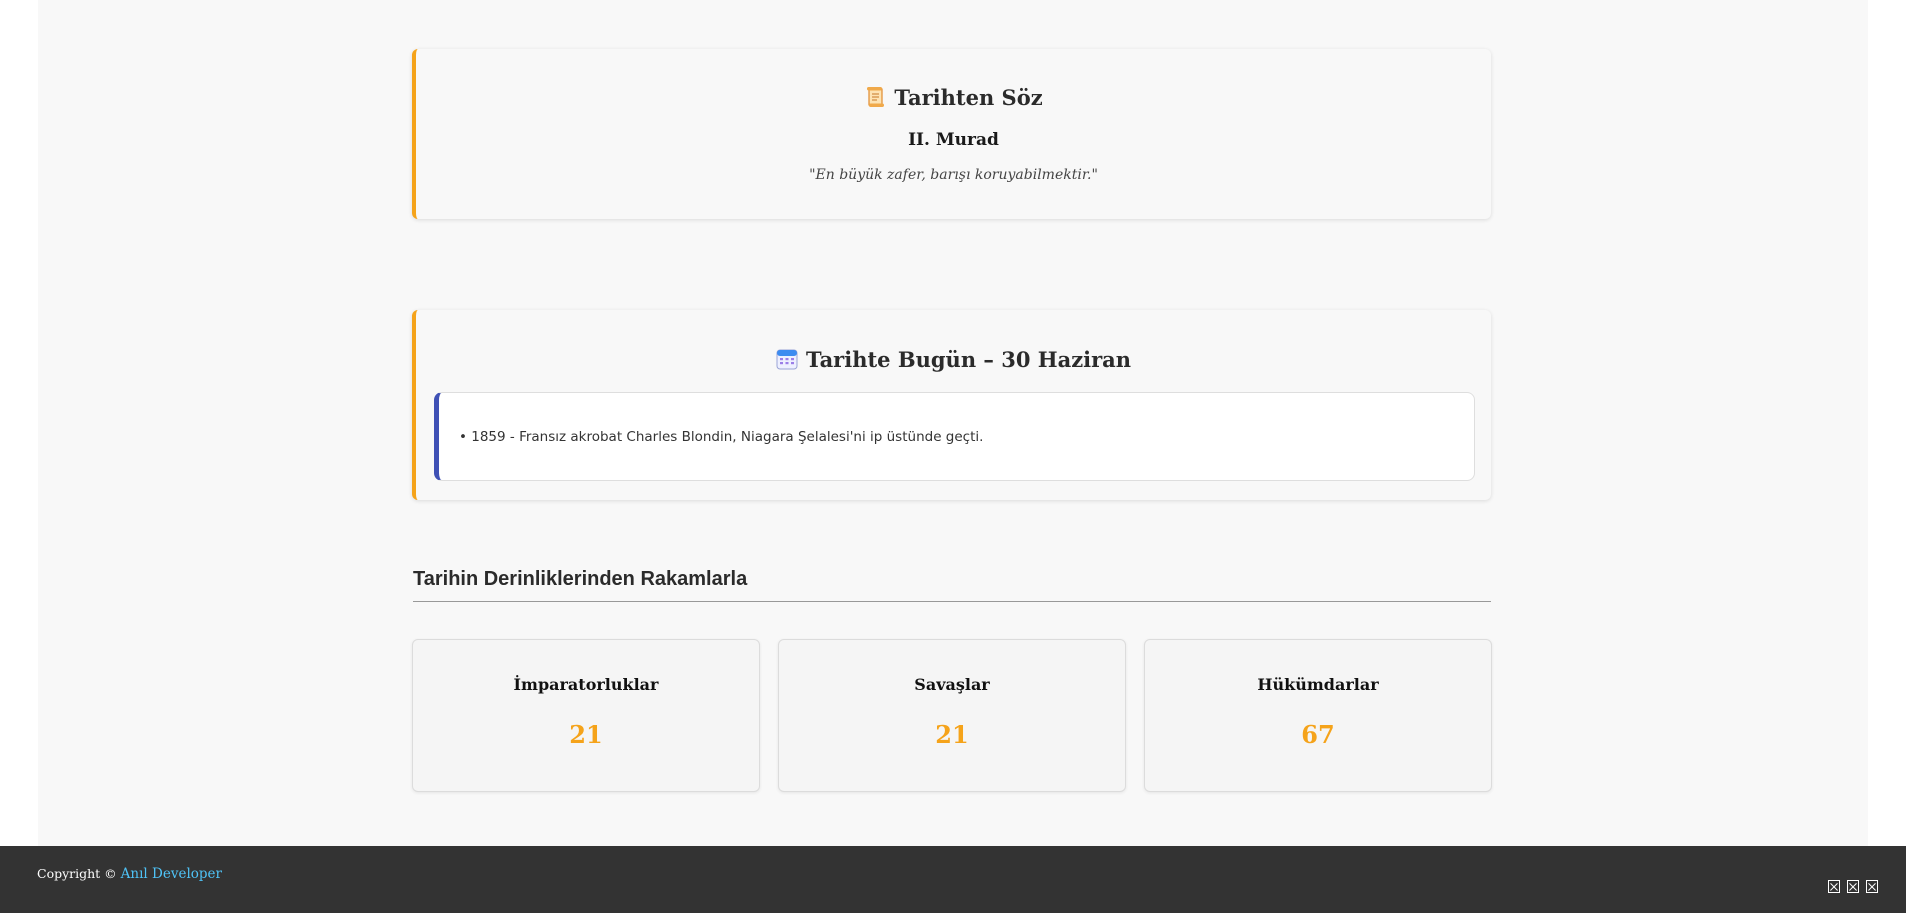  What do you see at coordinates (586, 684) in the screenshot?
I see `stat-label: İmparatorluklar` at bounding box center [586, 684].